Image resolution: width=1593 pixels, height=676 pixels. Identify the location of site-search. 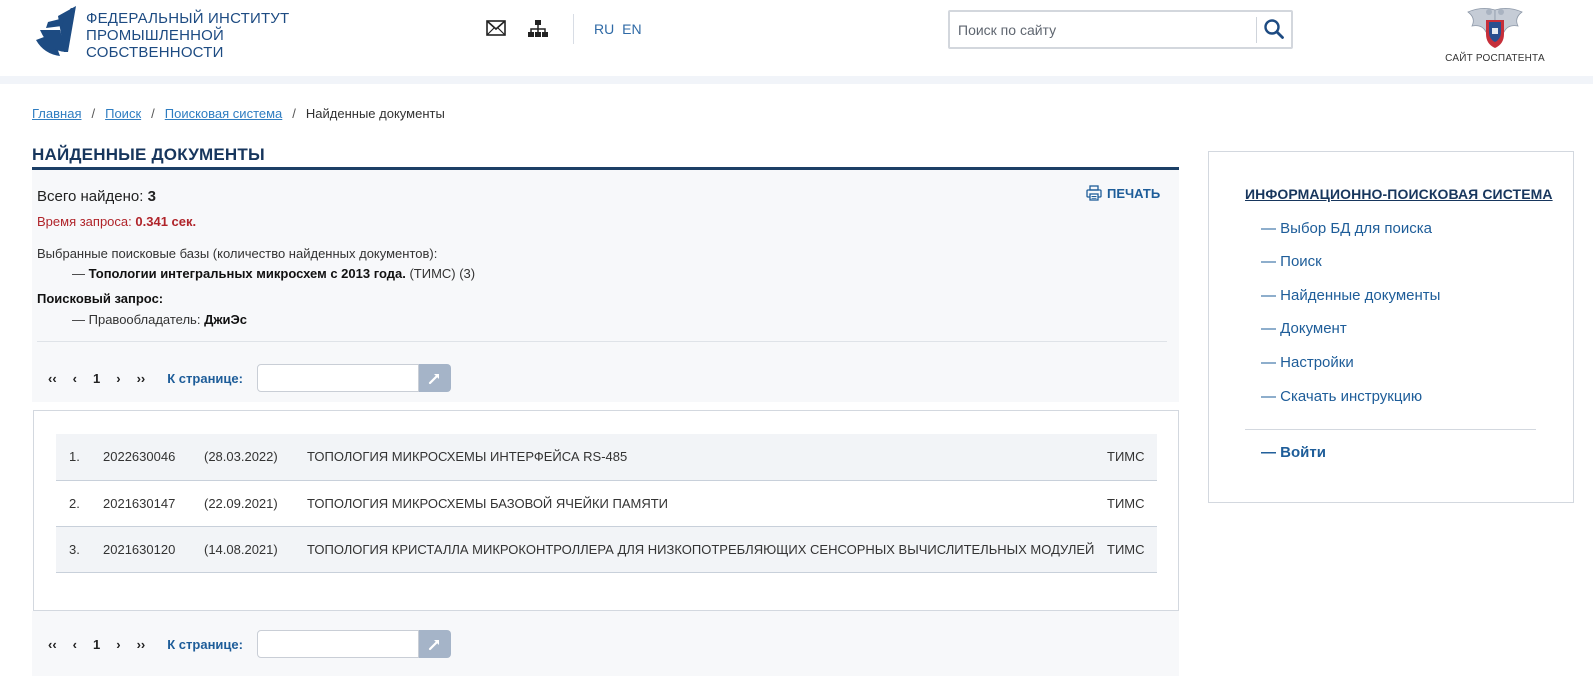
(1120, 29).